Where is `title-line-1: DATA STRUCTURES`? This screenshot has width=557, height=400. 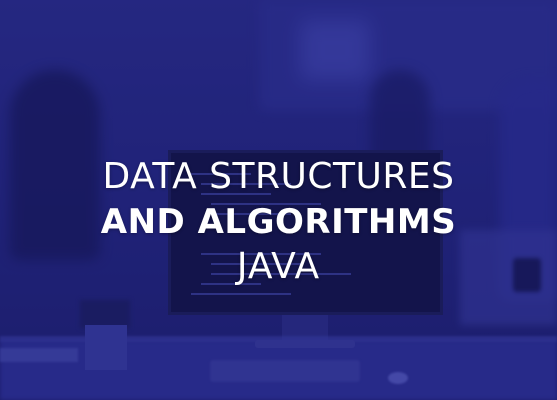 title-line-1: DATA STRUCTURES is located at coordinates (278, 176).